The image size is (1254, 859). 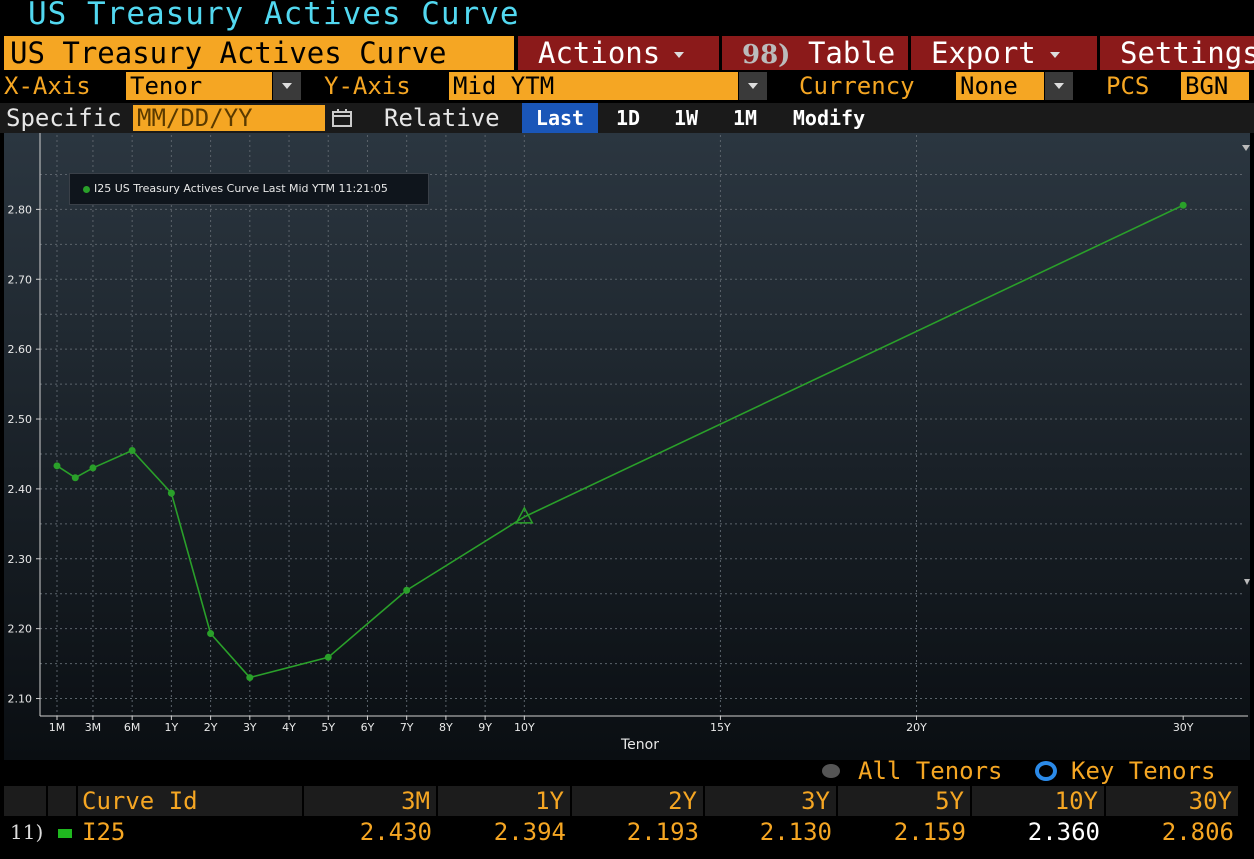 I want to click on legend-marker-icon, so click(x=86, y=189).